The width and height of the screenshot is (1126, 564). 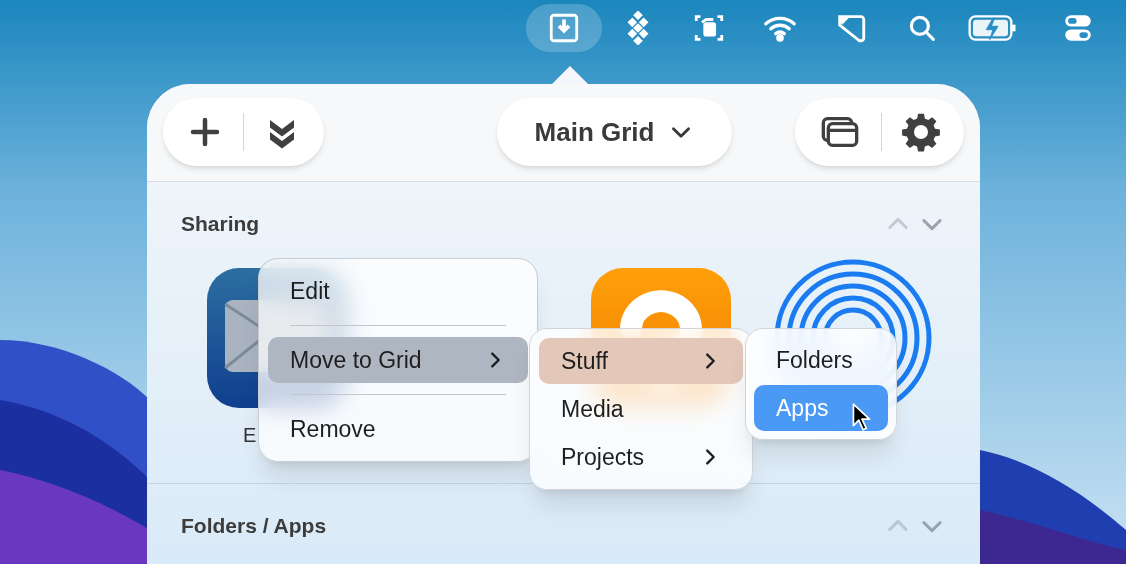 What do you see at coordinates (398, 360) in the screenshot?
I see `menu-item: Move to Grid` at bounding box center [398, 360].